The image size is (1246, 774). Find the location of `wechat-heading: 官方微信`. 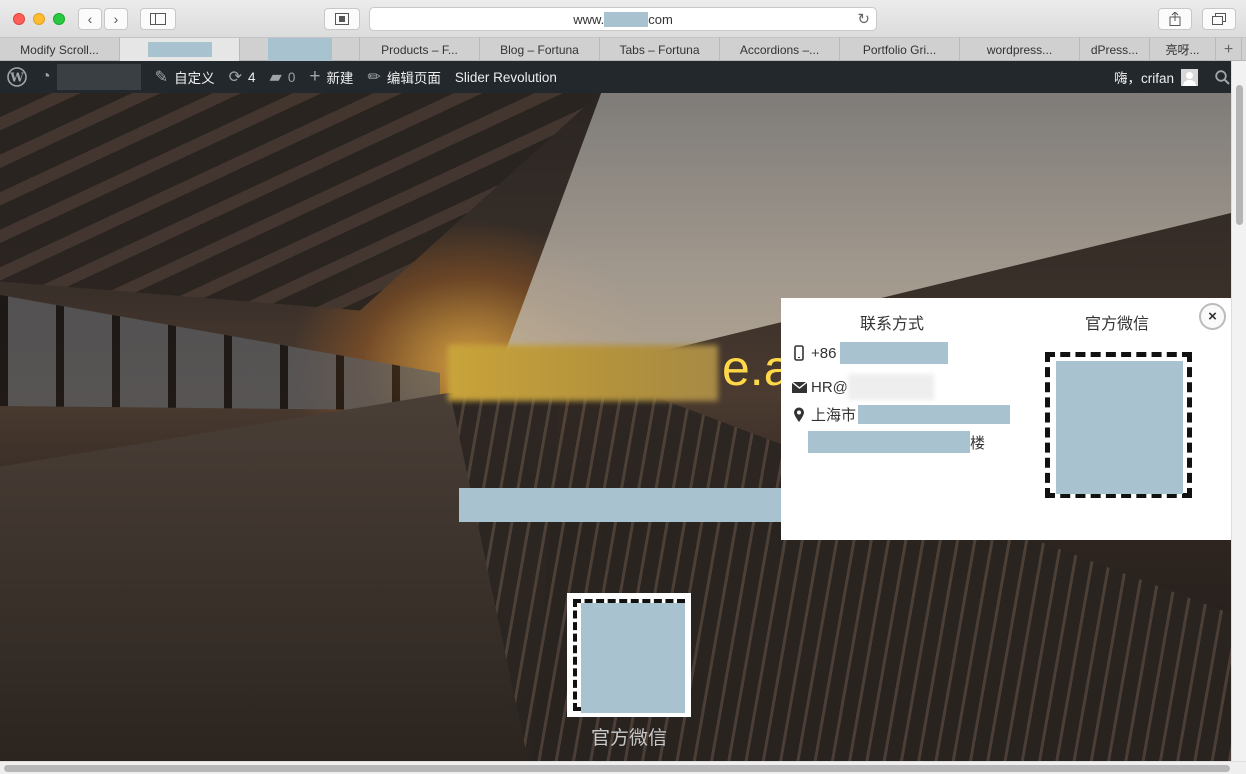

wechat-heading: 官方微信 is located at coordinates (1117, 324).